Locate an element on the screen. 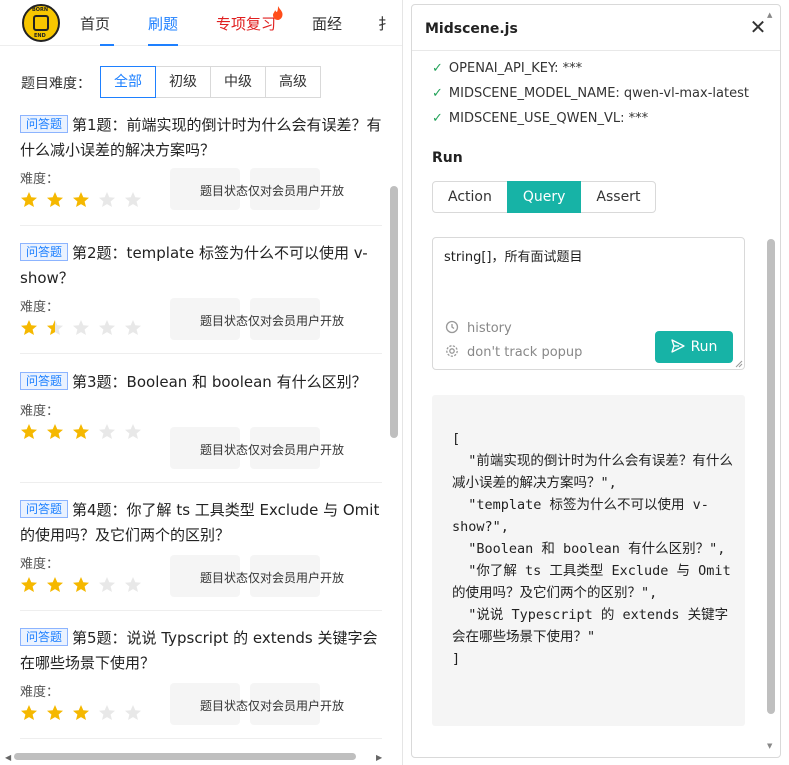  logo-book-icon is located at coordinates (41, 23).